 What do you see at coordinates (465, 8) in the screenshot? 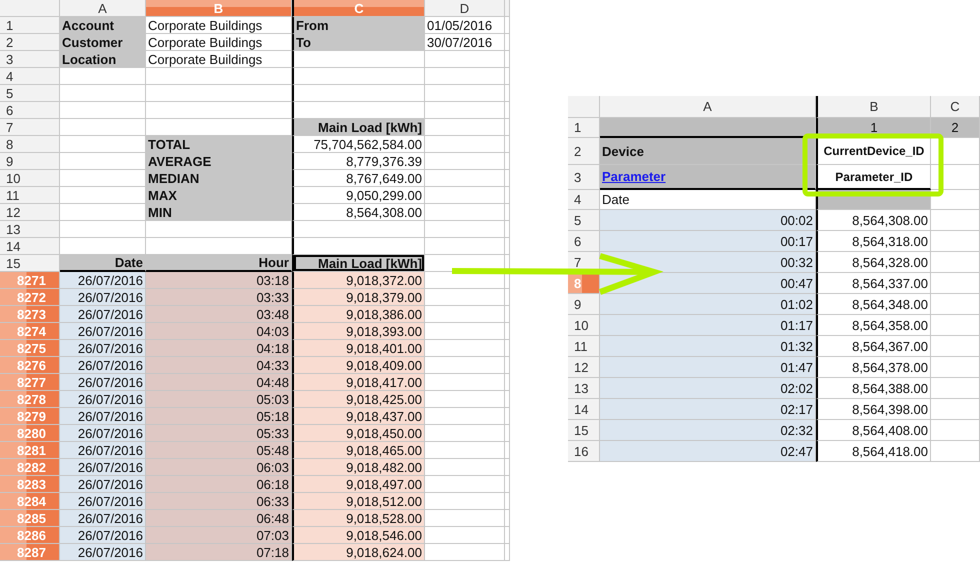
I see `column-header: D` at bounding box center [465, 8].